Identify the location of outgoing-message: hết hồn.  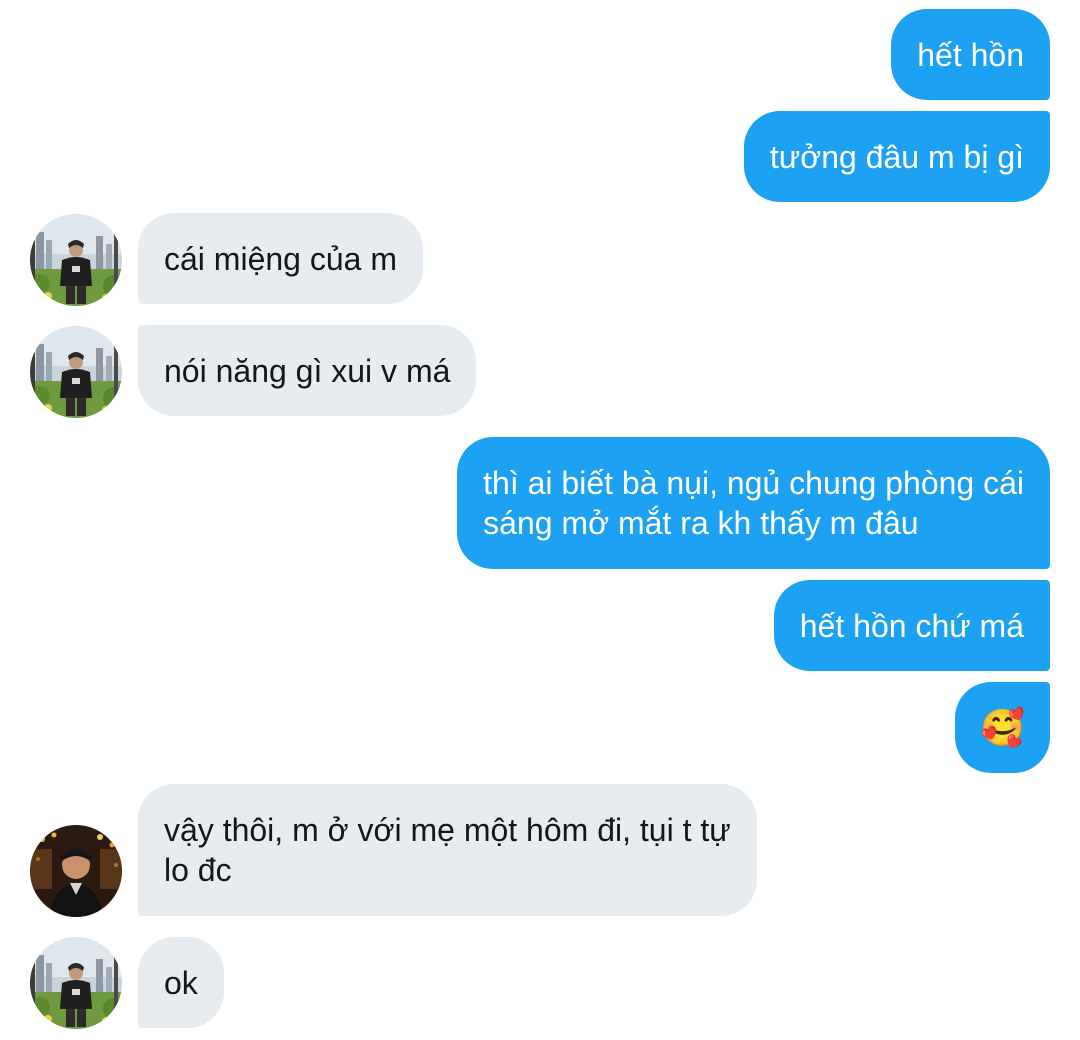
(970, 54).